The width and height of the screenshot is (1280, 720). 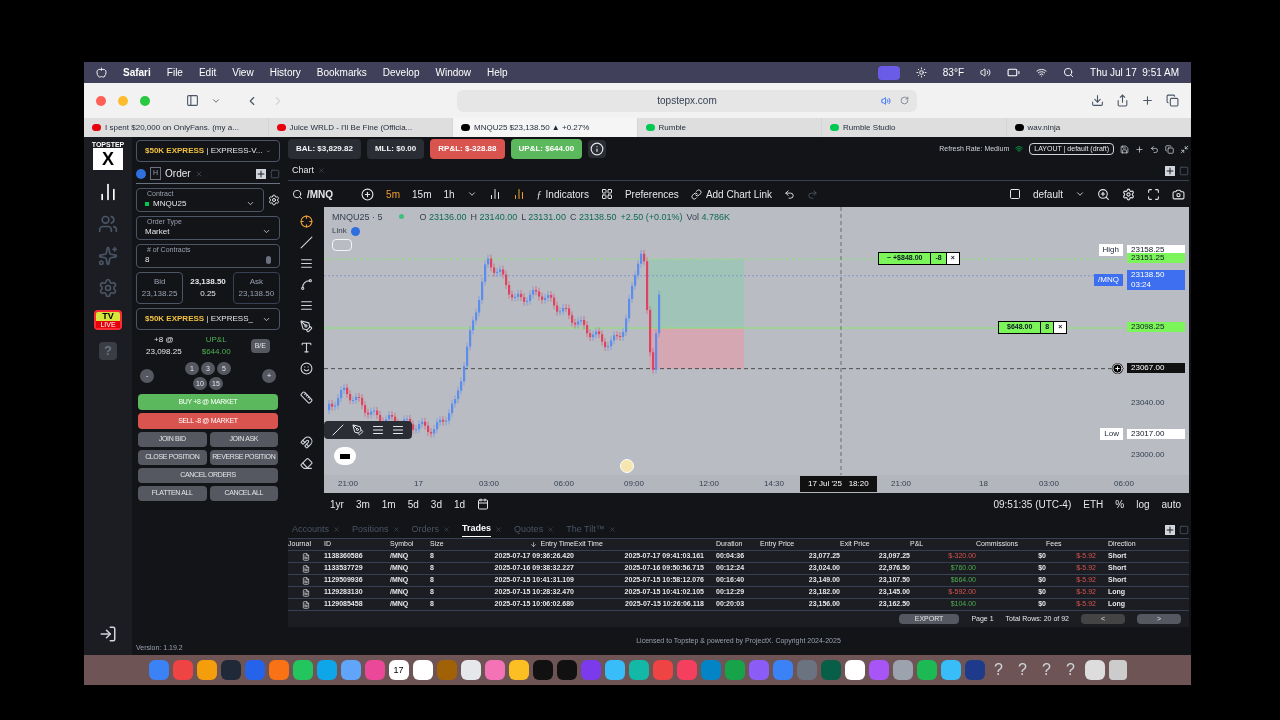 I want to click on download-icon, so click(x=1097, y=100).